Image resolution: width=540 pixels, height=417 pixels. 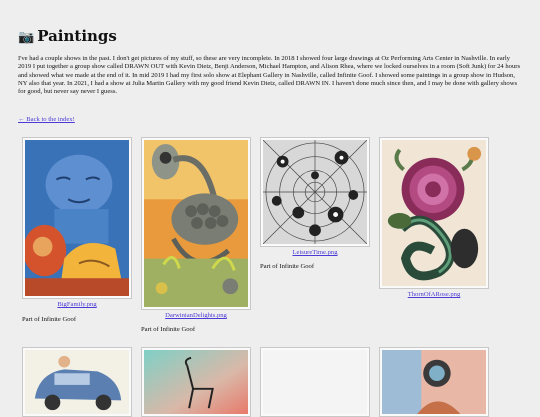 I want to click on painting-filename-link: LeisureTime.png, so click(x=315, y=252).